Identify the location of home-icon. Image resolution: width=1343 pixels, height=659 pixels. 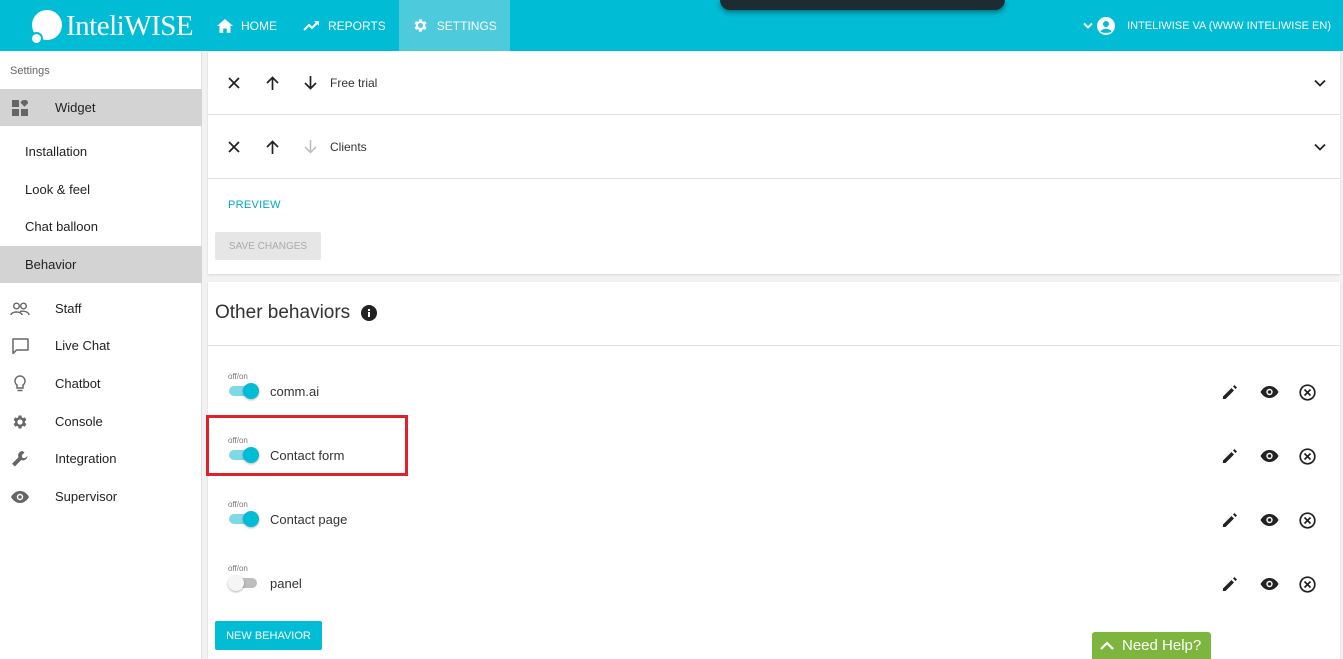
(225, 25).